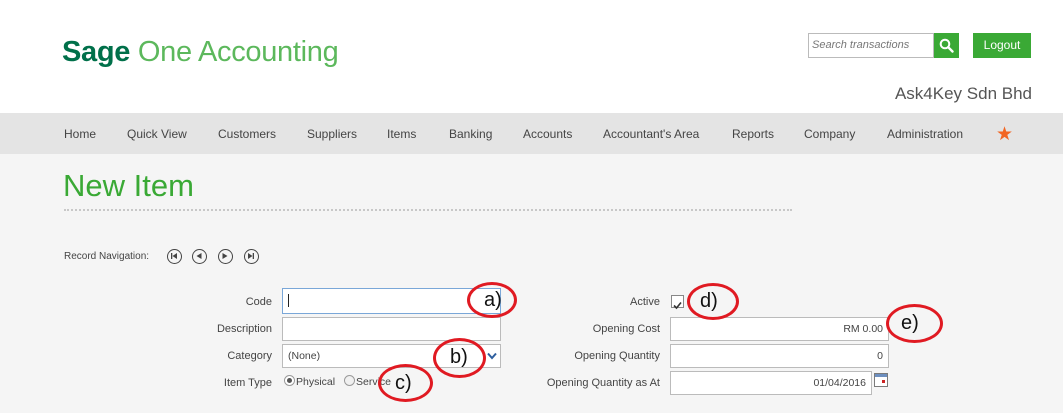 This screenshot has width=1063, height=413. I want to click on previous-record-icon, so click(199, 256).